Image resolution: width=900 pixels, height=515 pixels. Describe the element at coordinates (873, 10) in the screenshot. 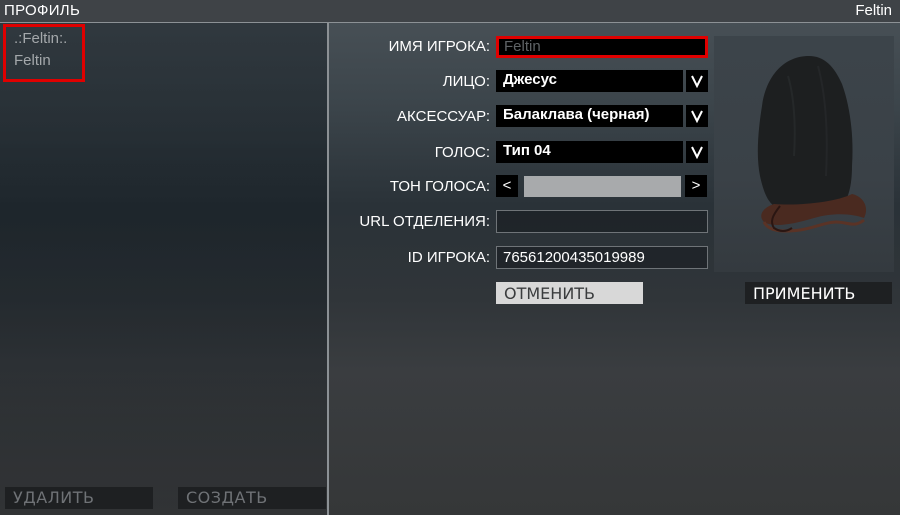

I see `player-name-header: Feltin` at that location.